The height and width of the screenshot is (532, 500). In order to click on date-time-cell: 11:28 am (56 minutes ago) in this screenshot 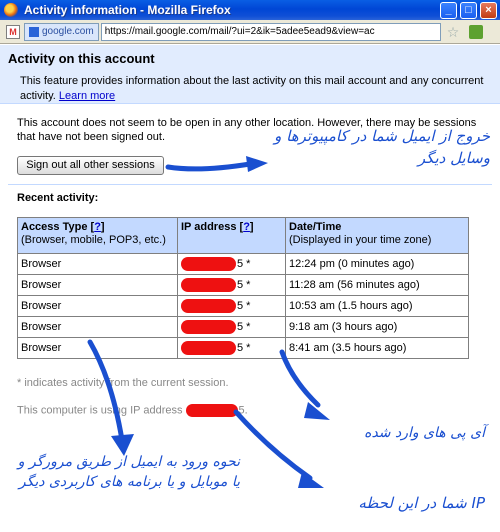, I will do `click(377, 285)`.